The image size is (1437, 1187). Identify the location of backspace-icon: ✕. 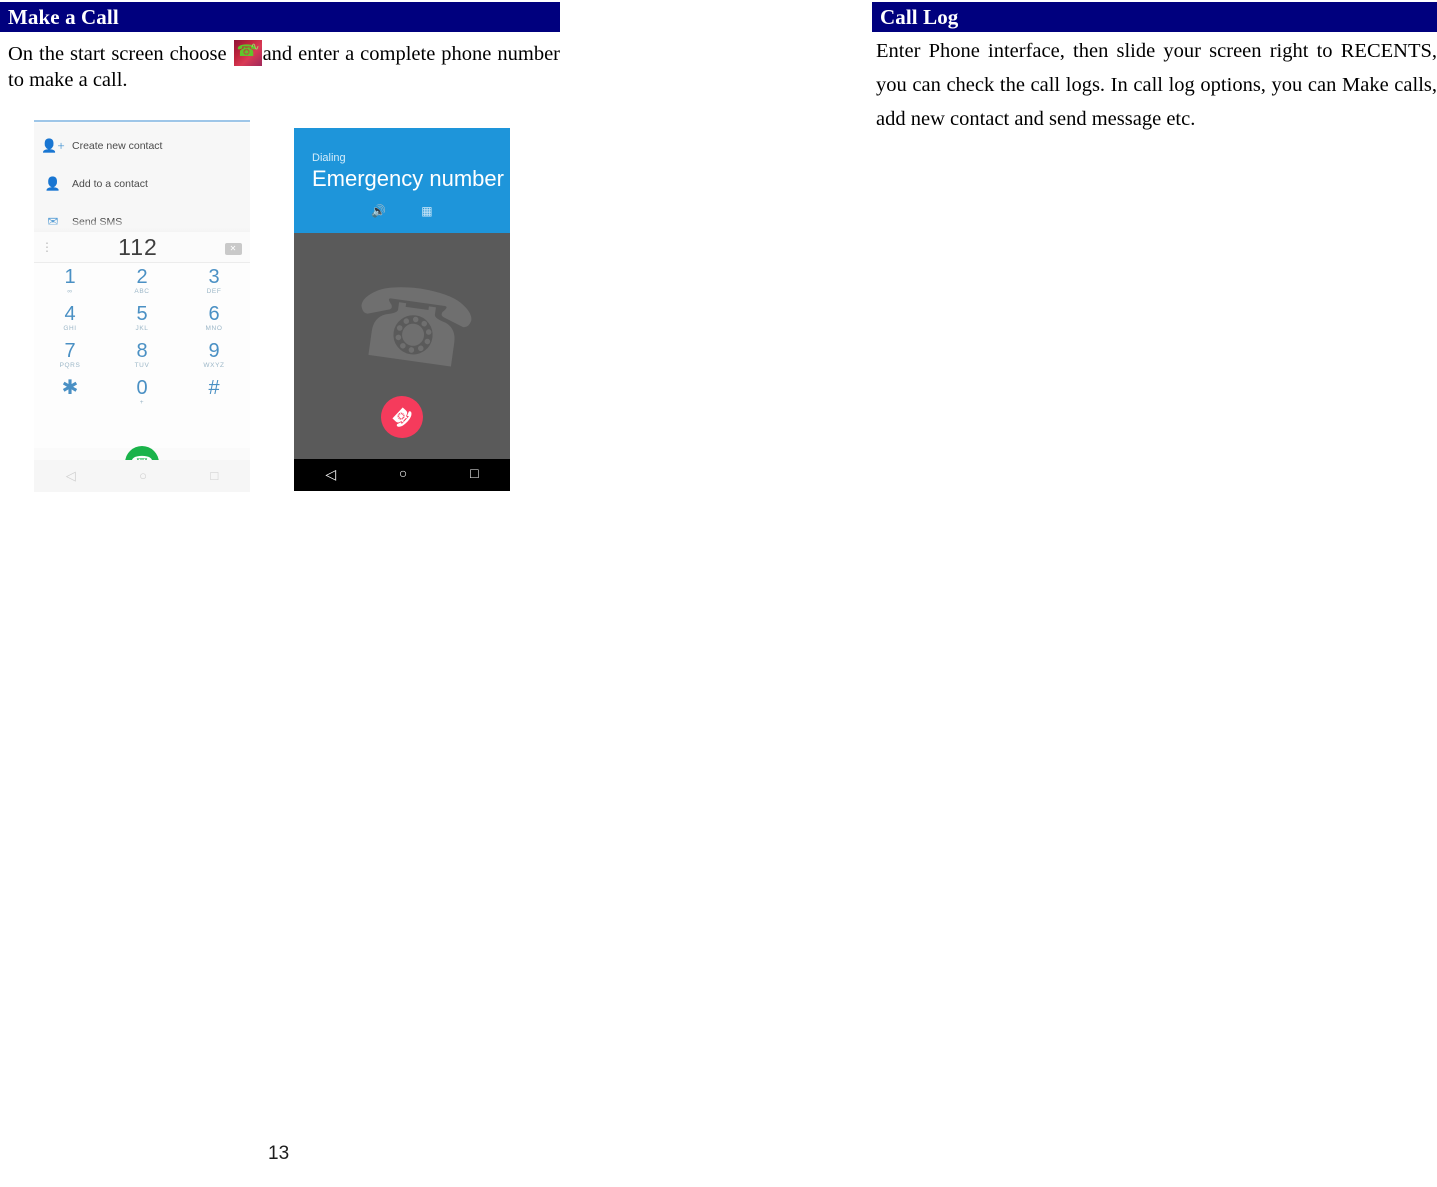
(233, 249).